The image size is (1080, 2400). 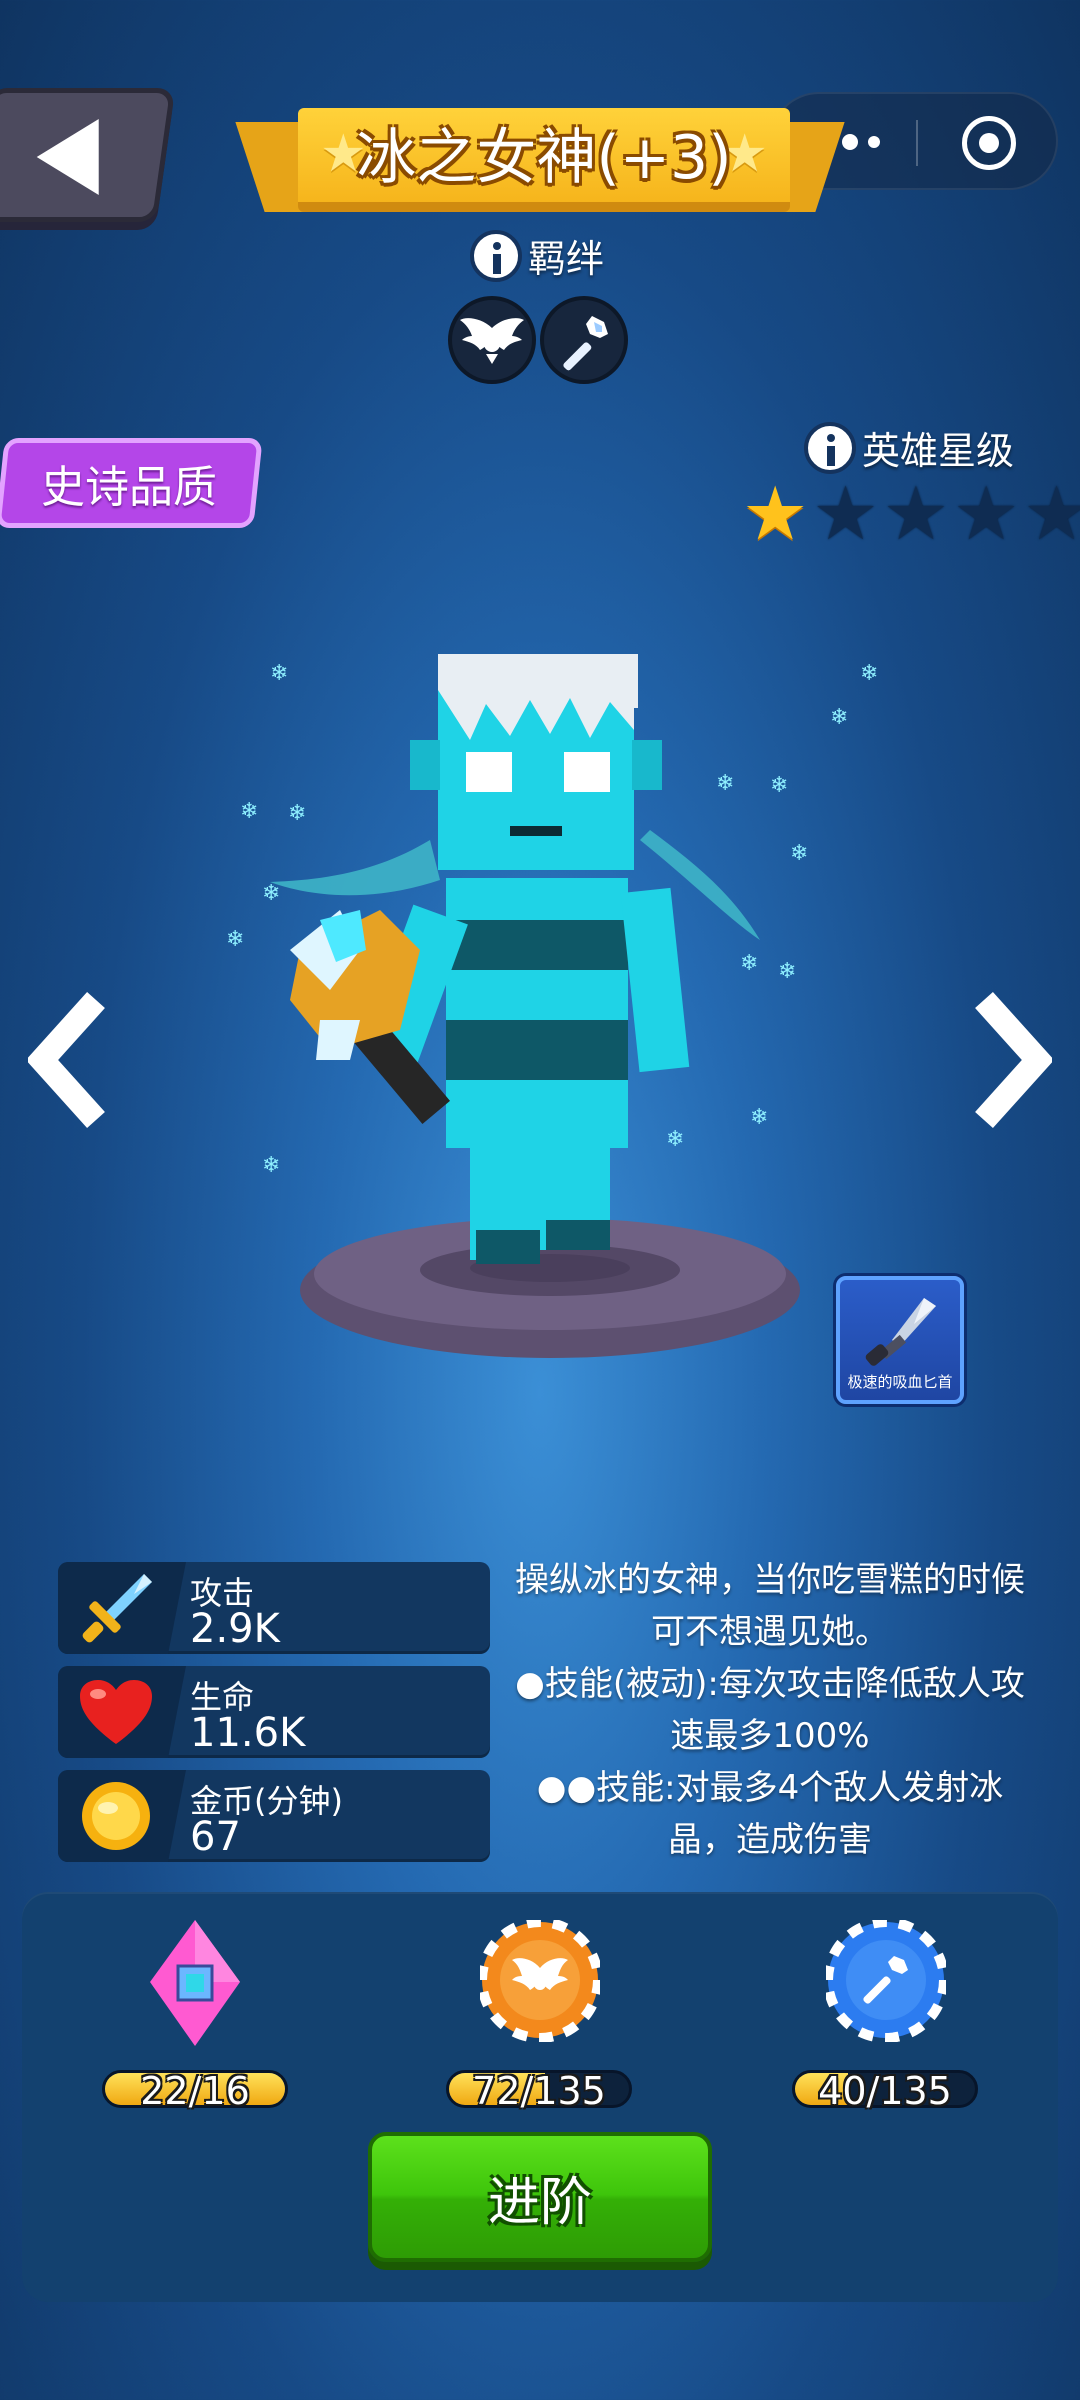 What do you see at coordinates (67, 157) in the screenshot?
I see `back-arrow-icon` at bounding box center [67, 157].